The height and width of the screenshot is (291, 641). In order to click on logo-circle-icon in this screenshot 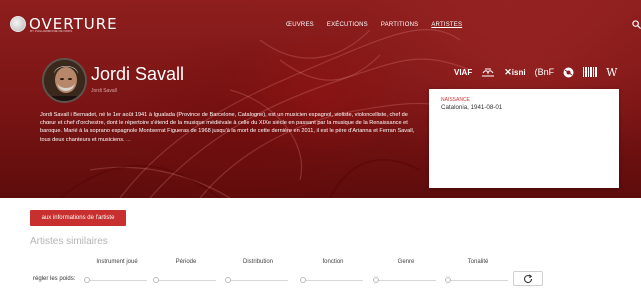, I will do `click(18, 24)`.